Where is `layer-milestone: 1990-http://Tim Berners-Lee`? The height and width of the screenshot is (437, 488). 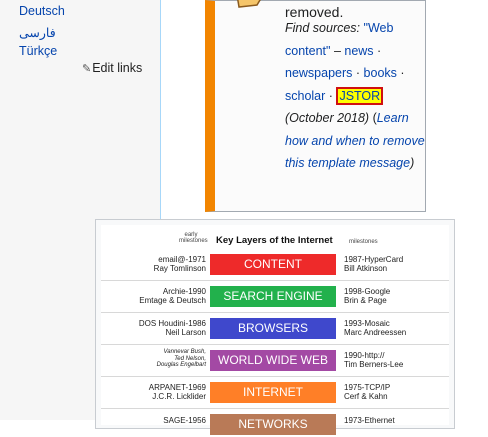
layer-milestone: 1990-http://Tim Berners-Lee is located at coordinates (374, 360).